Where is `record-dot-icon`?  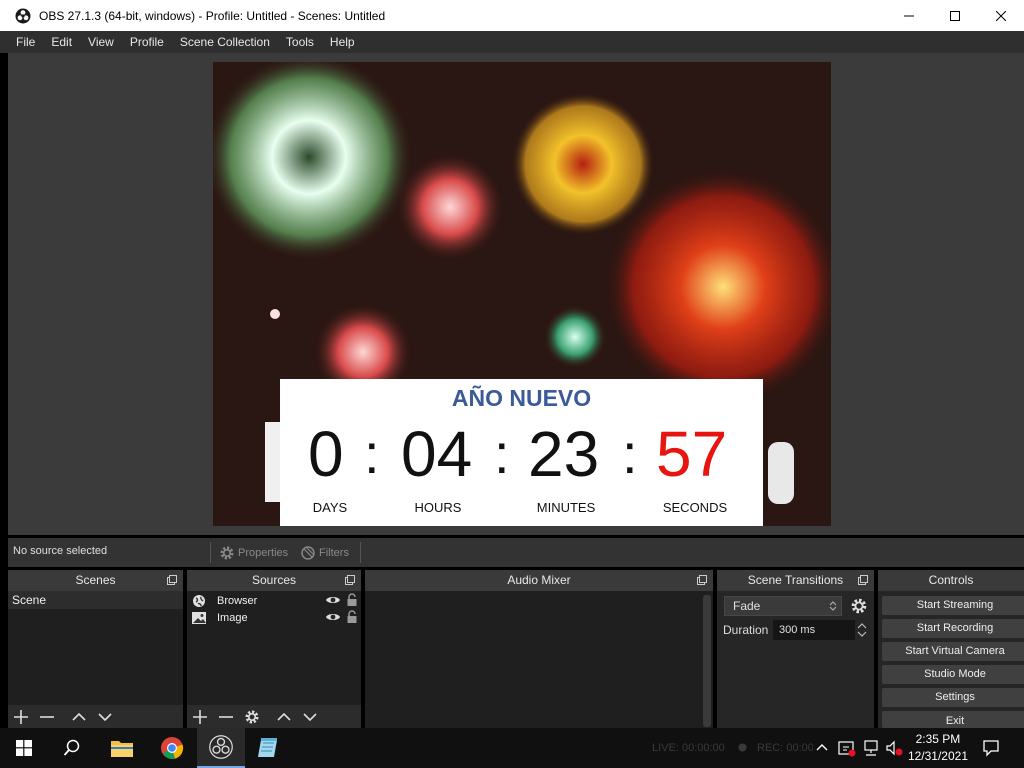 record-dot-icon is located at coordinates (742, 747).